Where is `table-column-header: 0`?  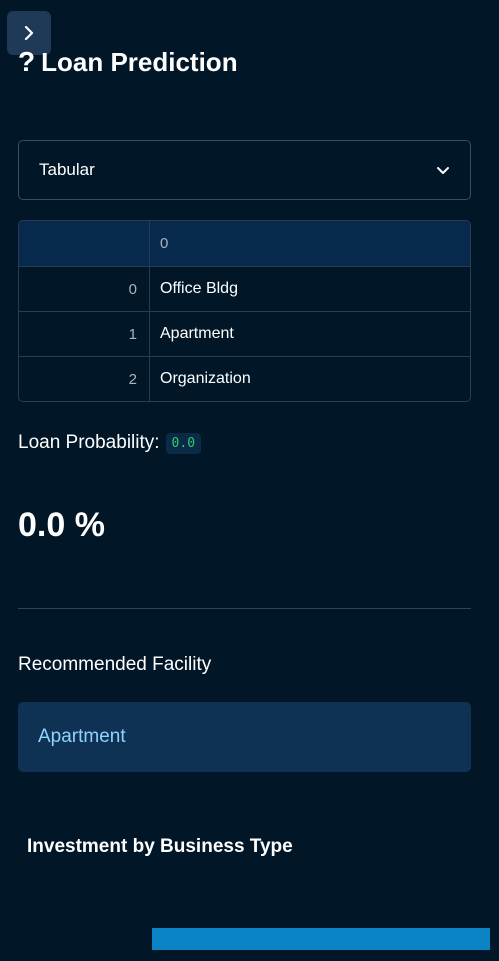
table-column-header: 0 is located at coordinates (310, 243).